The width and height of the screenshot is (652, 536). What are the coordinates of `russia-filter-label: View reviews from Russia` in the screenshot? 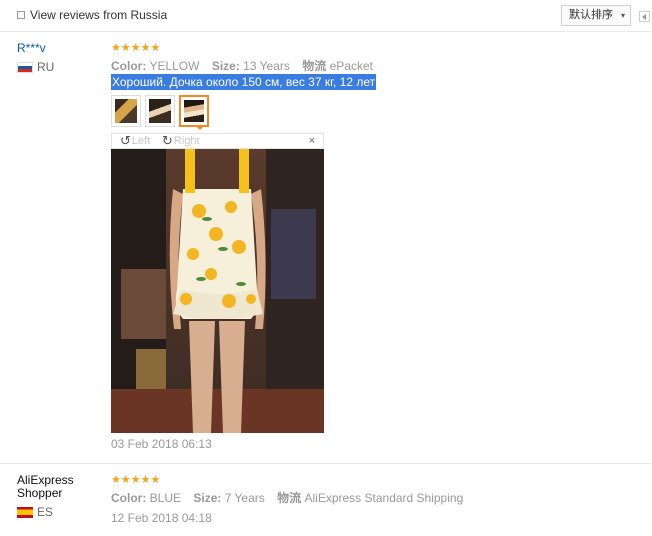 It's located at (98, 15).